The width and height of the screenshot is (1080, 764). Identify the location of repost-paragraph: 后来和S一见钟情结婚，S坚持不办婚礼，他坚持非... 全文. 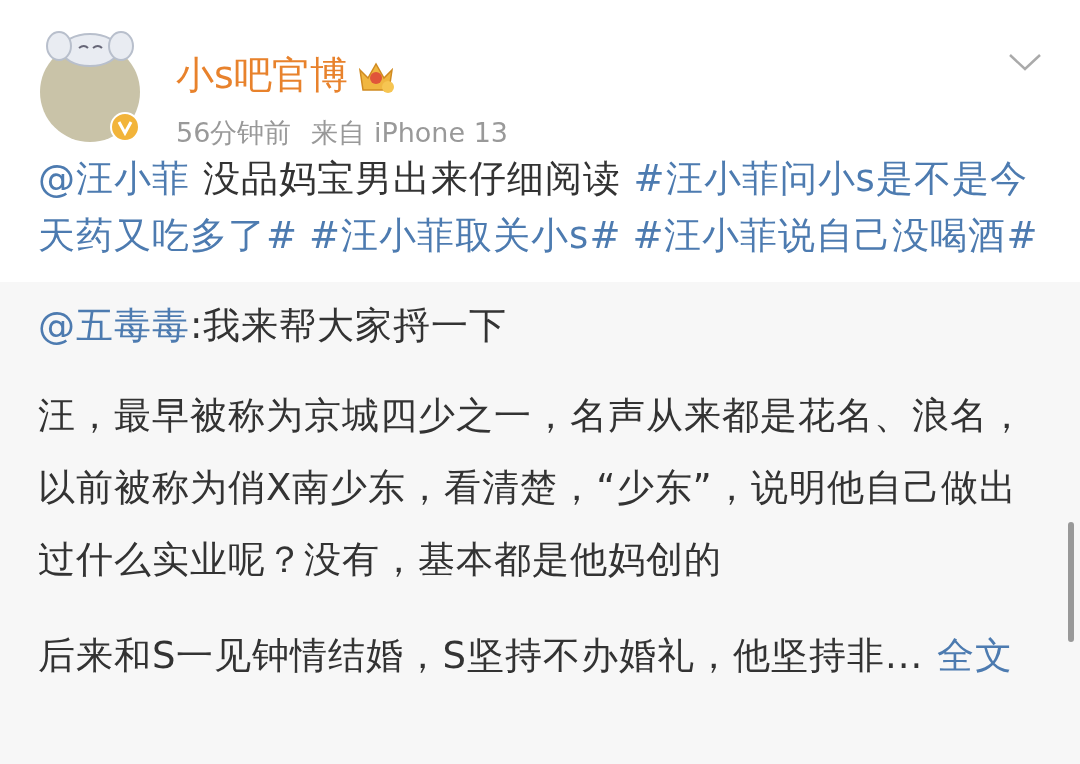
(526, 656).